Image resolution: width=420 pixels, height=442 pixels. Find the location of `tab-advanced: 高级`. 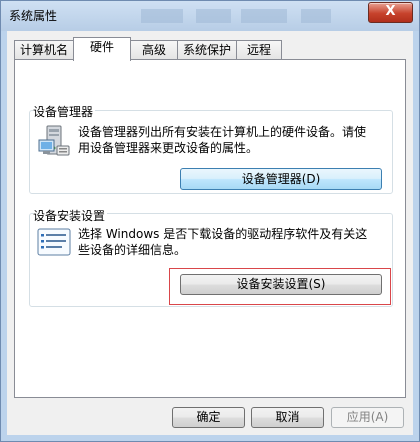

tab-advanced: 高级 is located at coordinates (154, 50).